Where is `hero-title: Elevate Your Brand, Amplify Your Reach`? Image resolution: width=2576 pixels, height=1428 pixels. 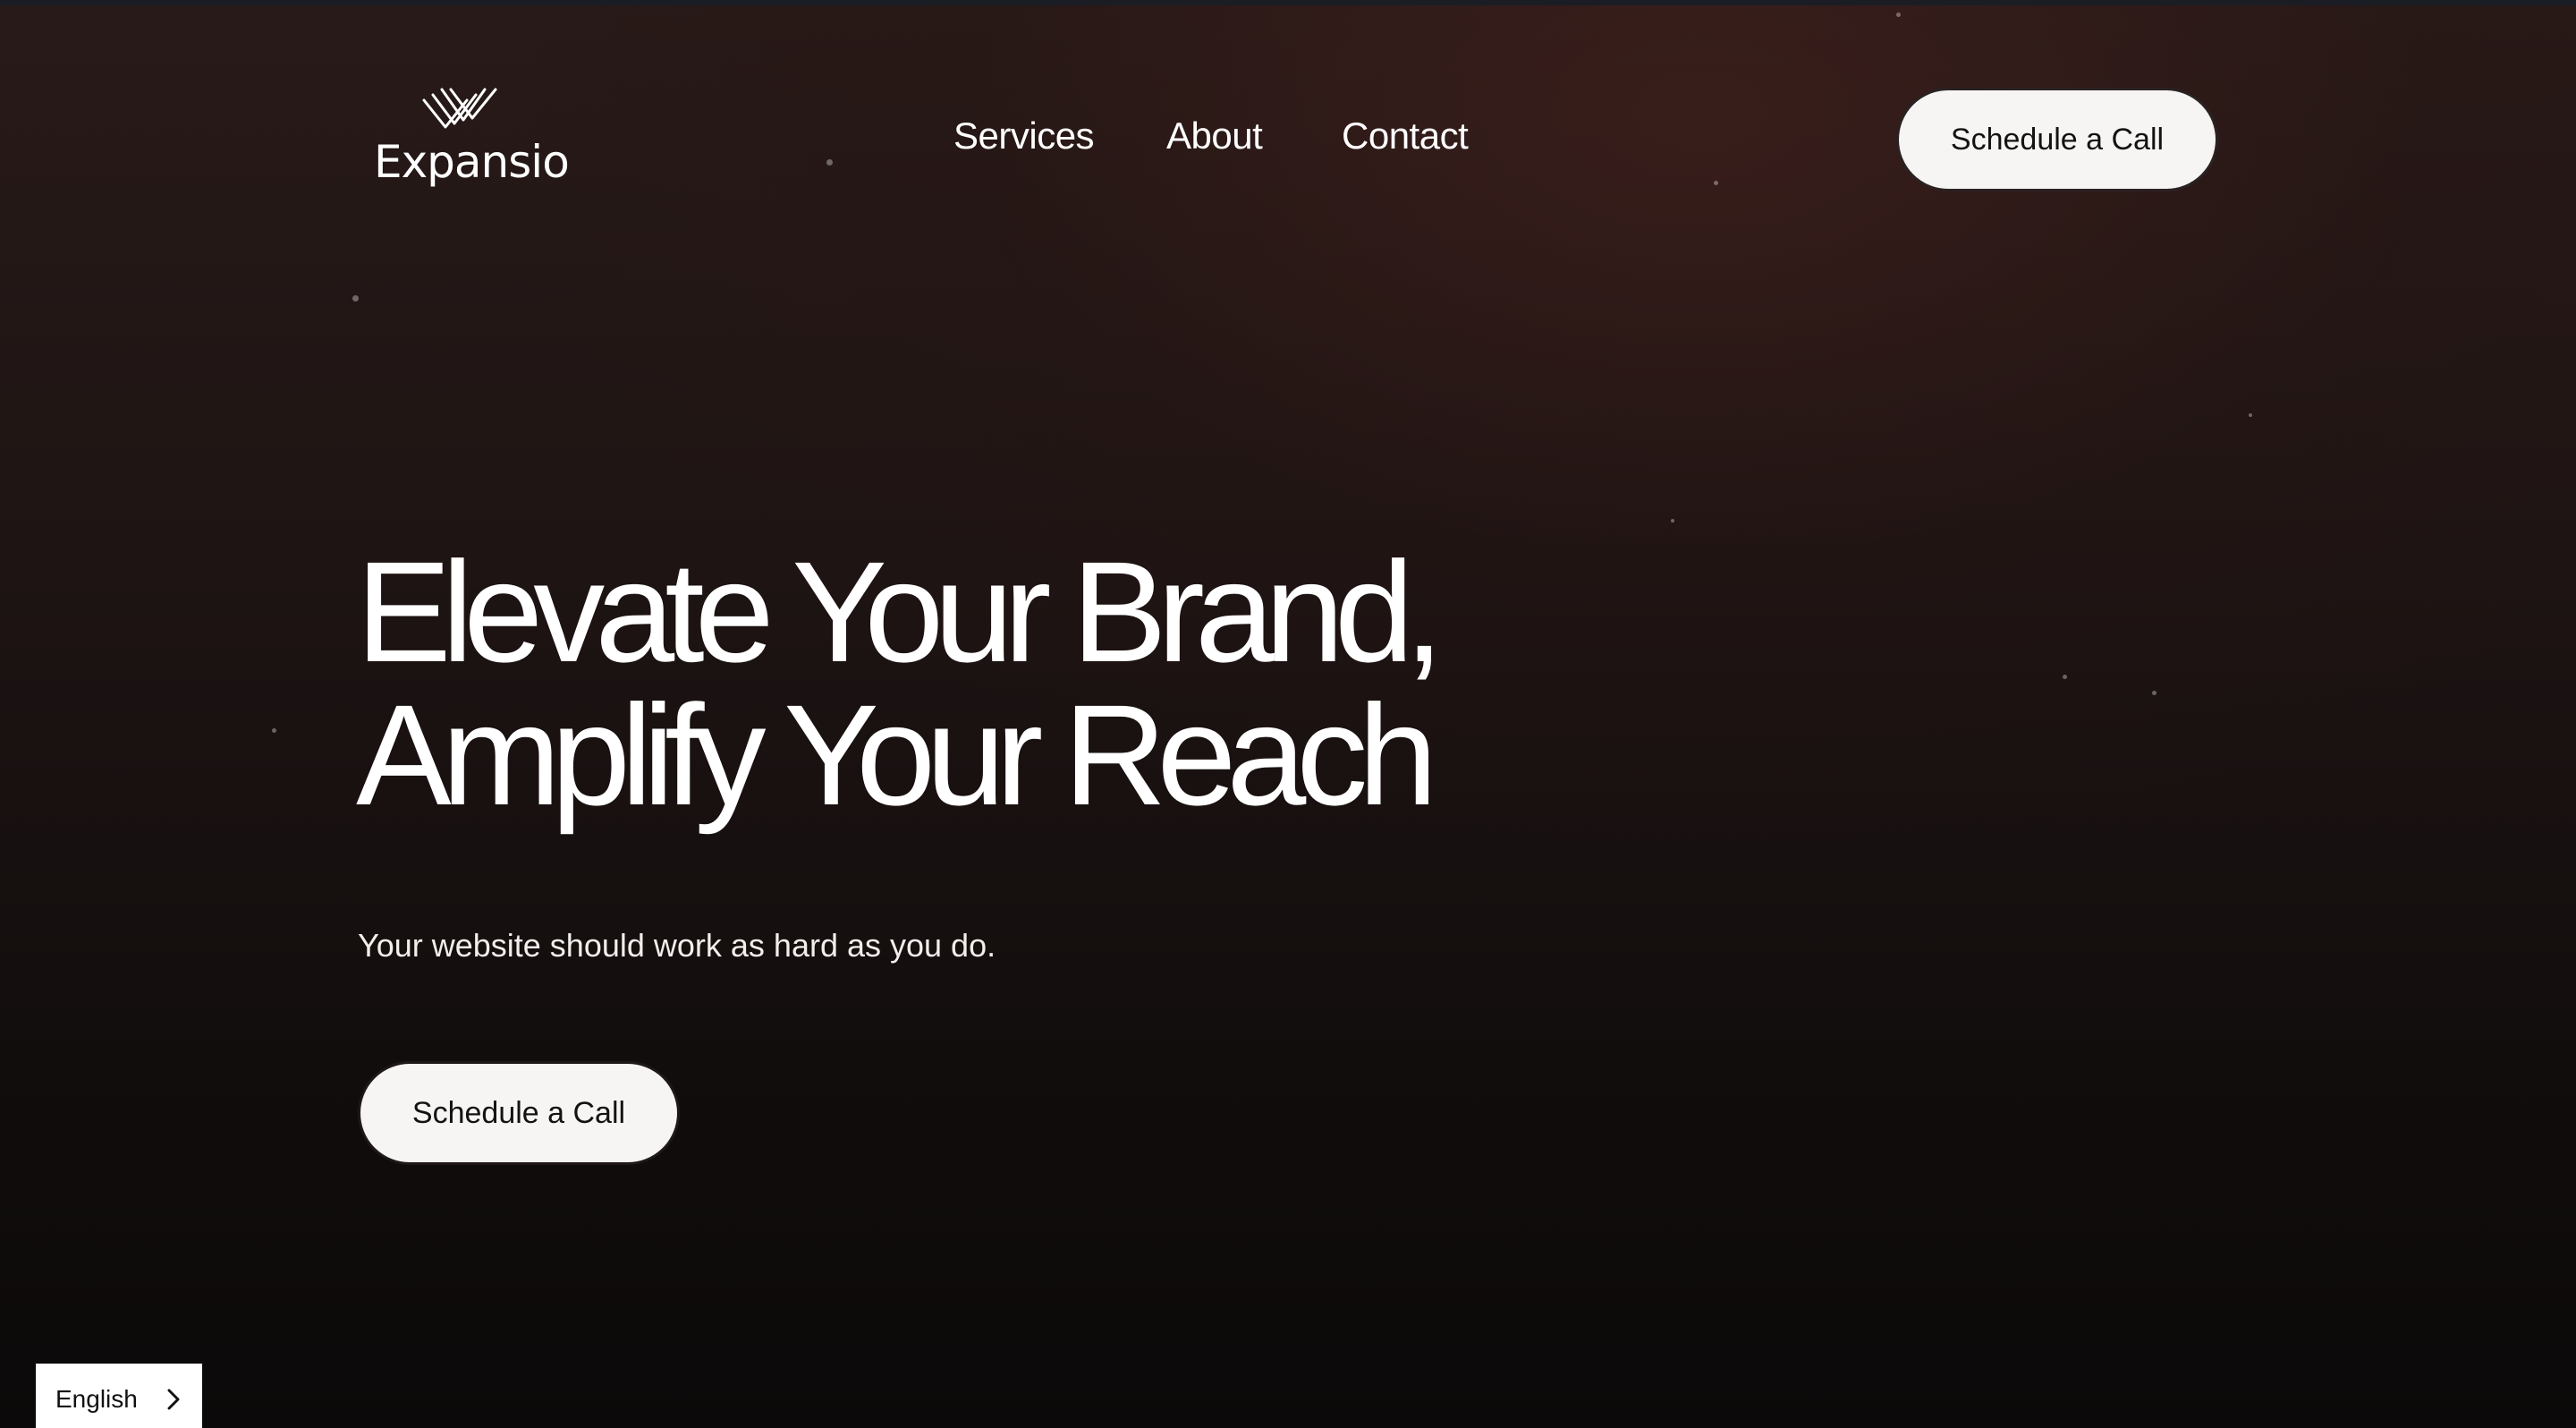
hero-title: Elevate Your Brand, Amplify Your Reach is located at coordinates (900, 683).